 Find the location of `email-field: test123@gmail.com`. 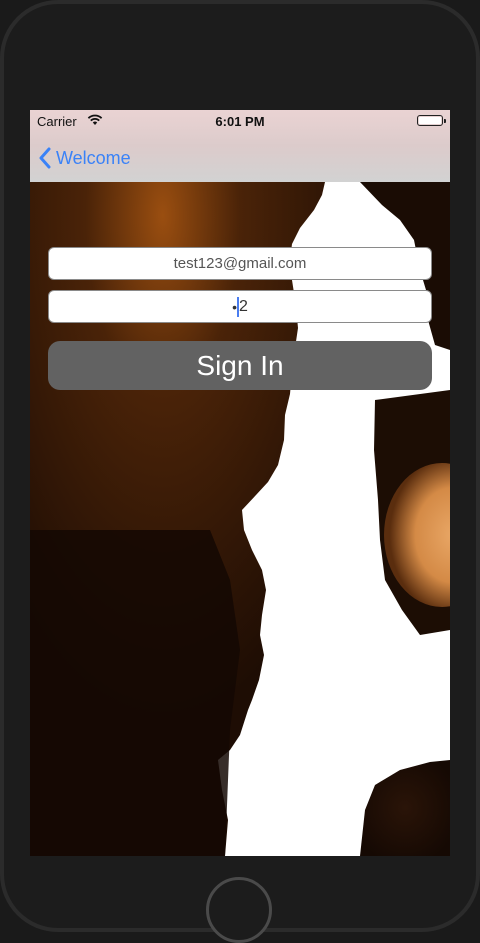

email-field: test123@gmail.com is located at coordinates (240, 263).